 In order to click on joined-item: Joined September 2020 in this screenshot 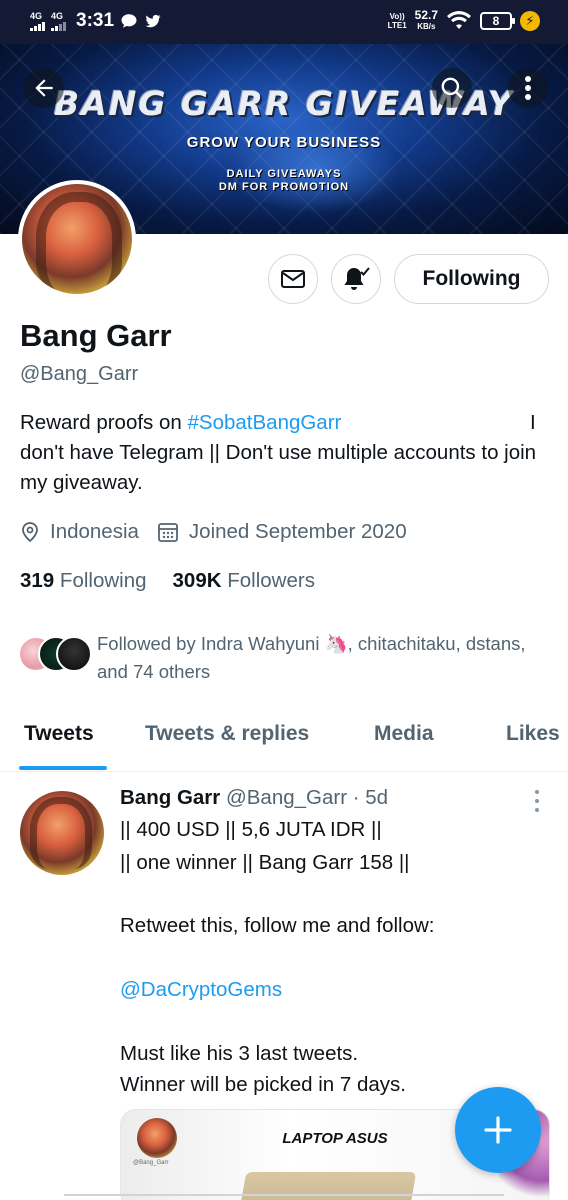, I will do `click(282, 532)`.